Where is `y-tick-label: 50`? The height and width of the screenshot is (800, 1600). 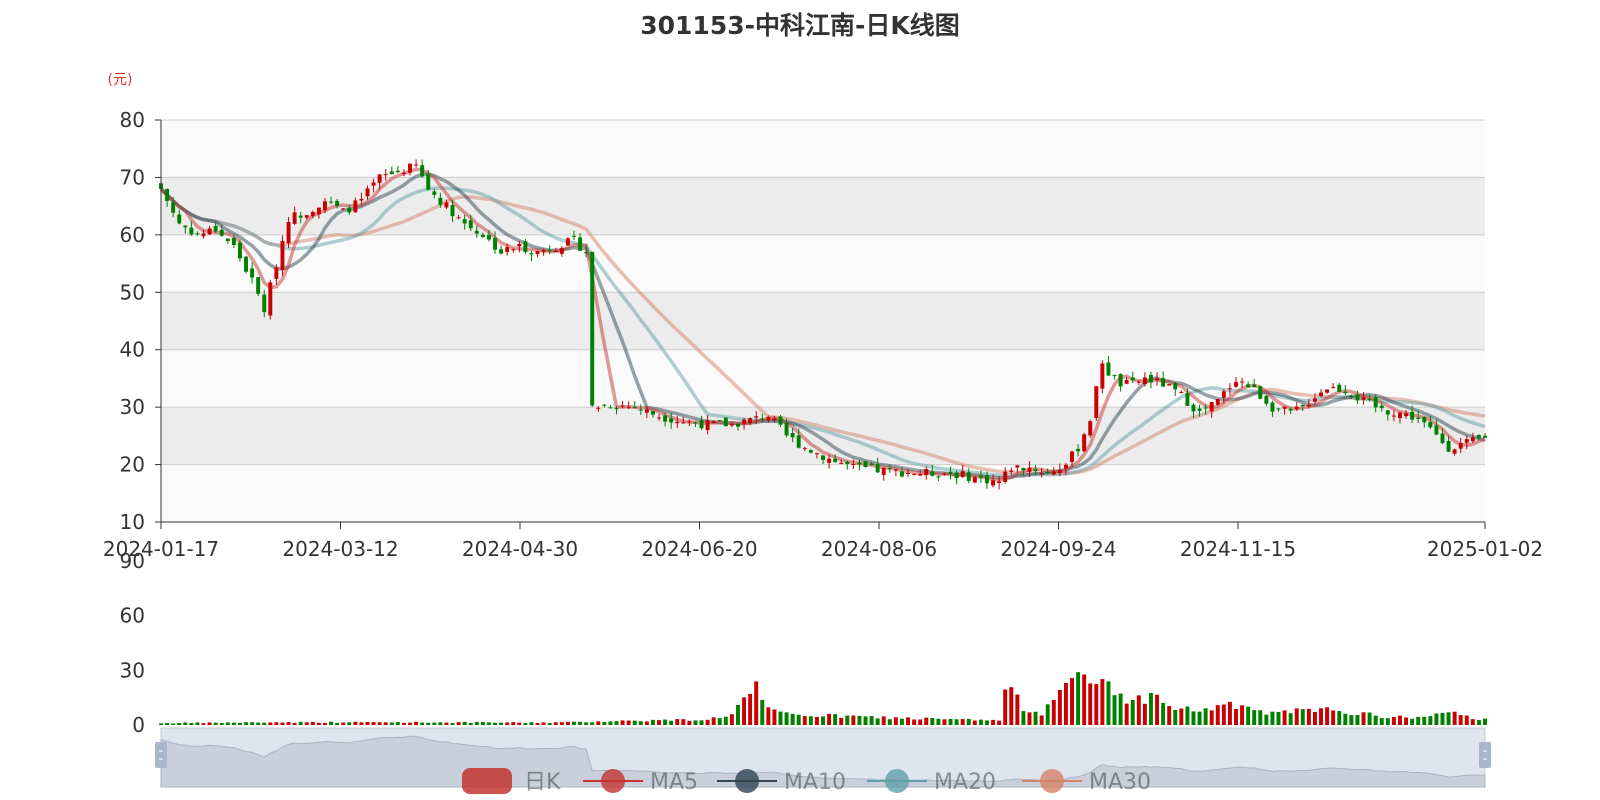 y-tick-label: 50 is located at coordinates (132, 292).